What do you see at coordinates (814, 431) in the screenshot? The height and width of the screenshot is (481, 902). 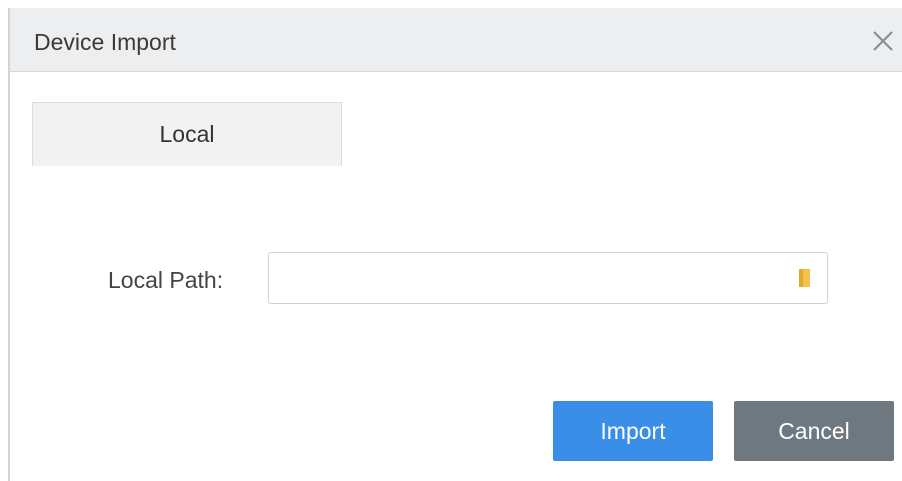 I see `cancel-button: Cancel` at bounding box center [814, 431].